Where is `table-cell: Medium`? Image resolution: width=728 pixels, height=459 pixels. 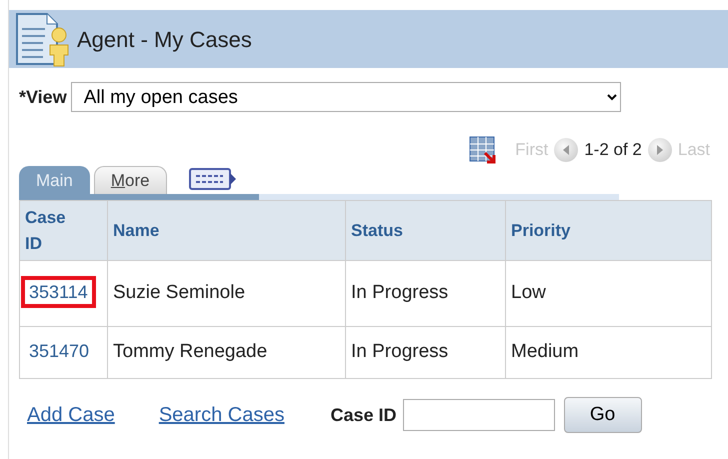 table-cell: Medium is located at coordinates (545, 351).